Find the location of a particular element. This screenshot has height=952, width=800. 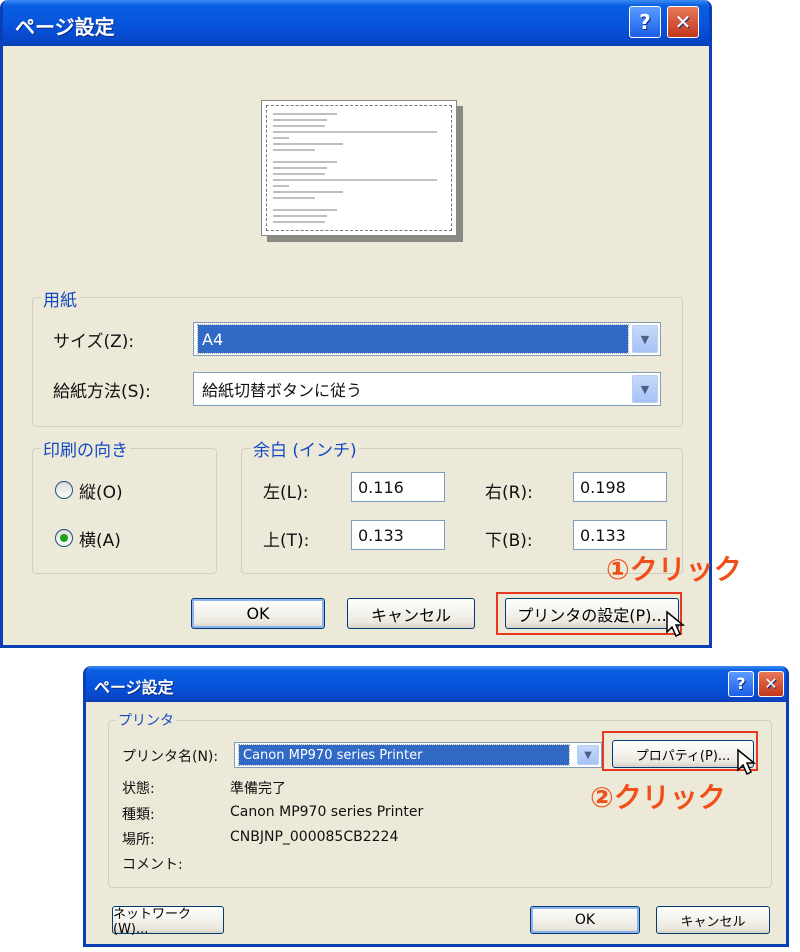

location-label: 場所: is located at coordinates (138, 840).